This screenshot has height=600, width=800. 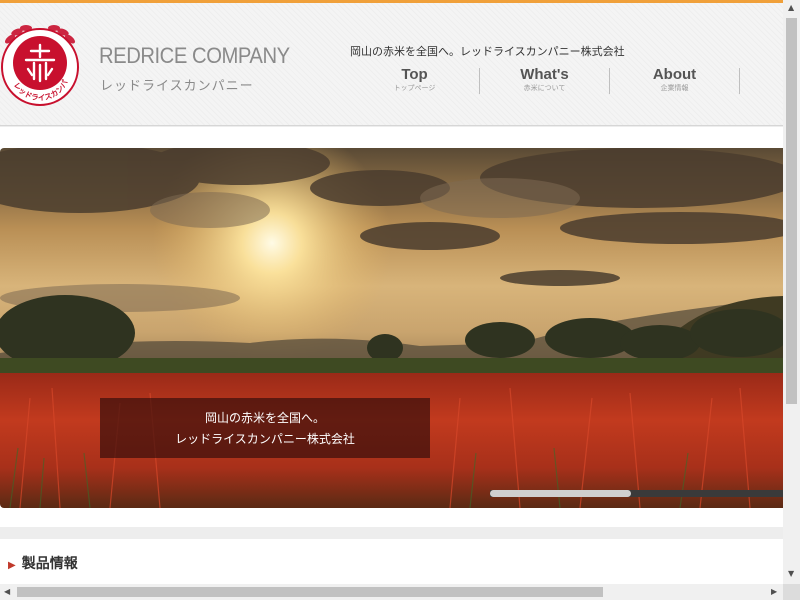 I want to click on section-header-bar, so click(x=391, y=555).